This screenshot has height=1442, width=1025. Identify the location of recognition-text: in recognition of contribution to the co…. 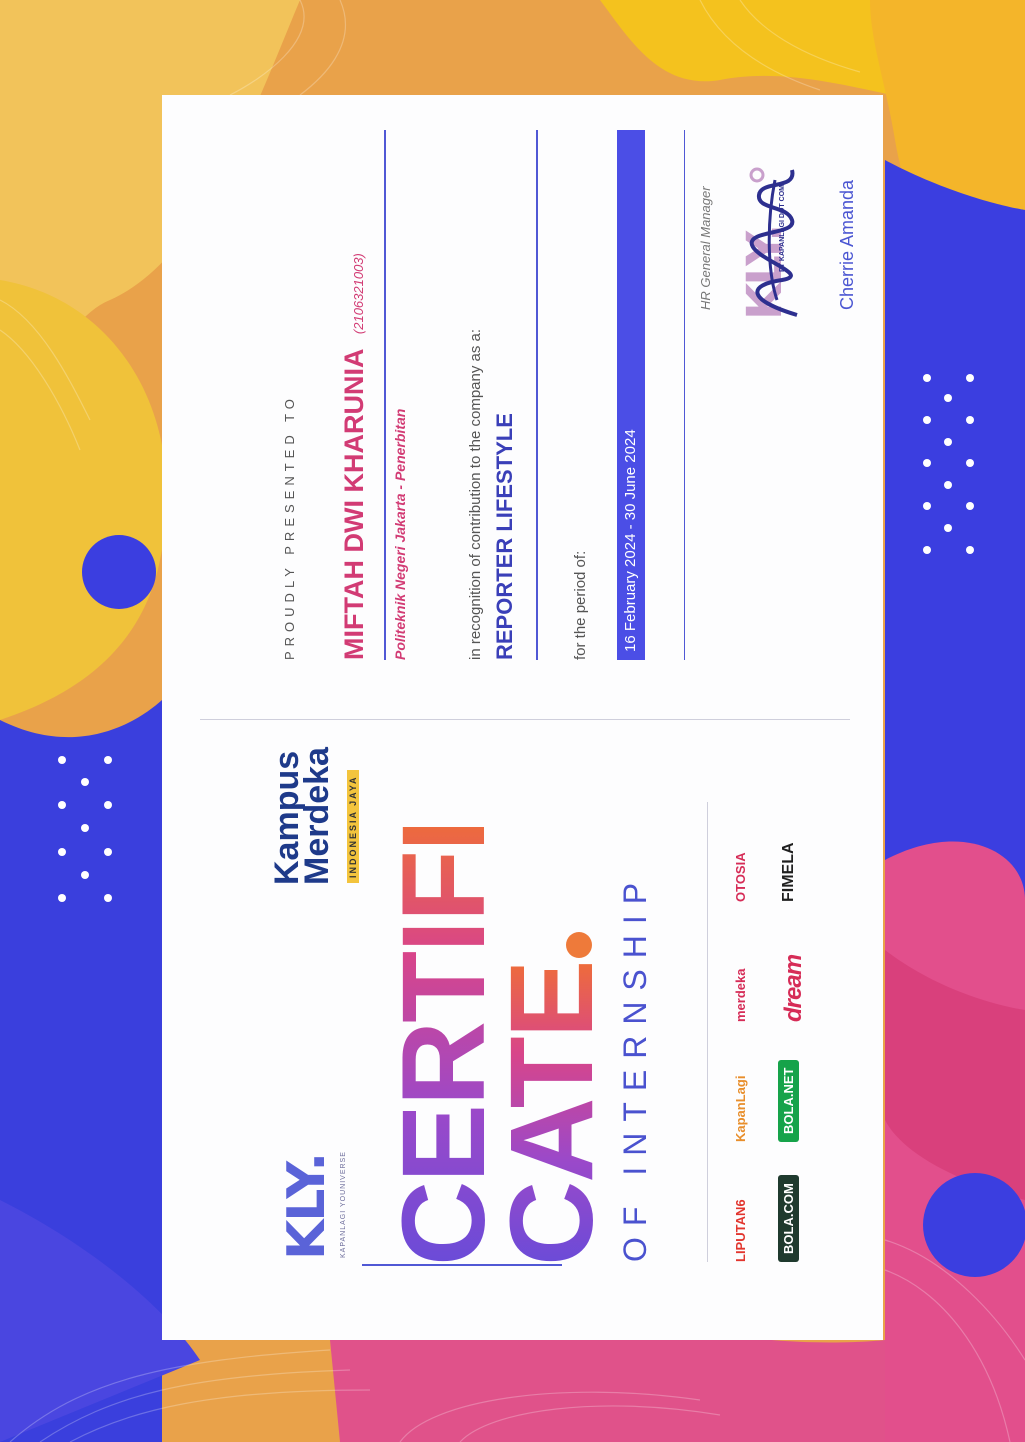
(475, 494).